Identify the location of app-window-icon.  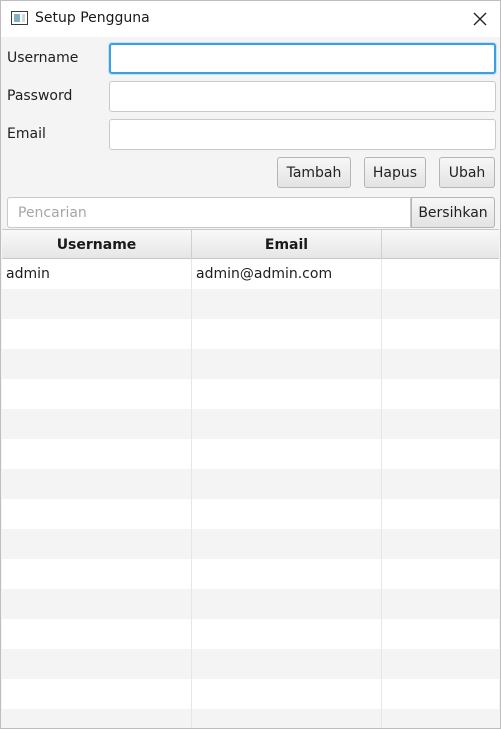
(19, 18).